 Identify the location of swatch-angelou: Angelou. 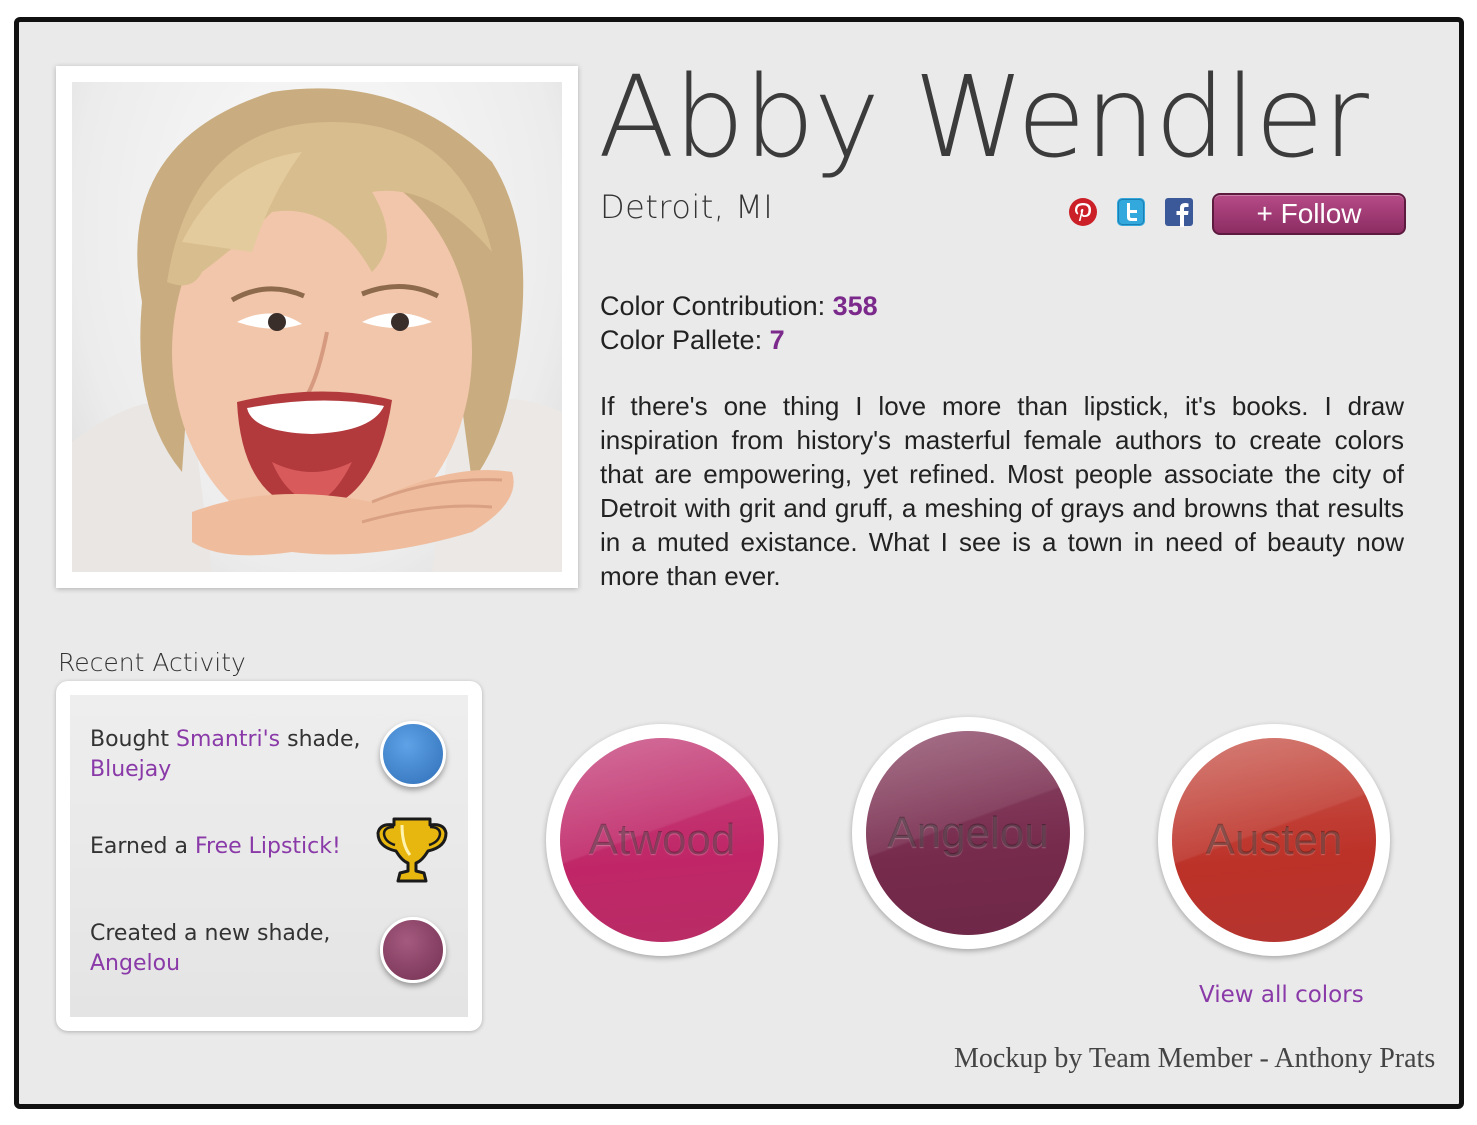
(968, 833).